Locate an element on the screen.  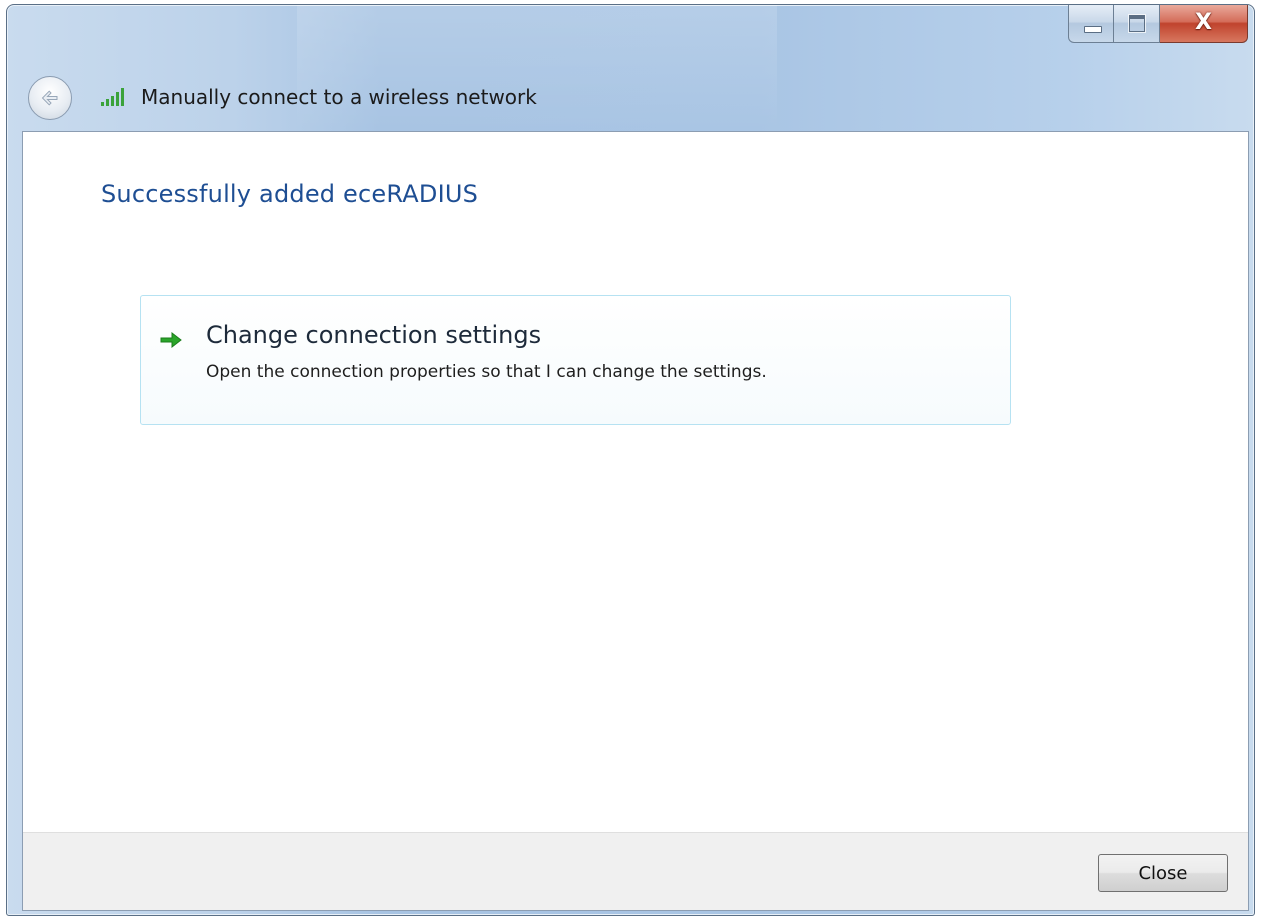
window-title: Manually connect to a wireless network is located at coordinates (339, 97).